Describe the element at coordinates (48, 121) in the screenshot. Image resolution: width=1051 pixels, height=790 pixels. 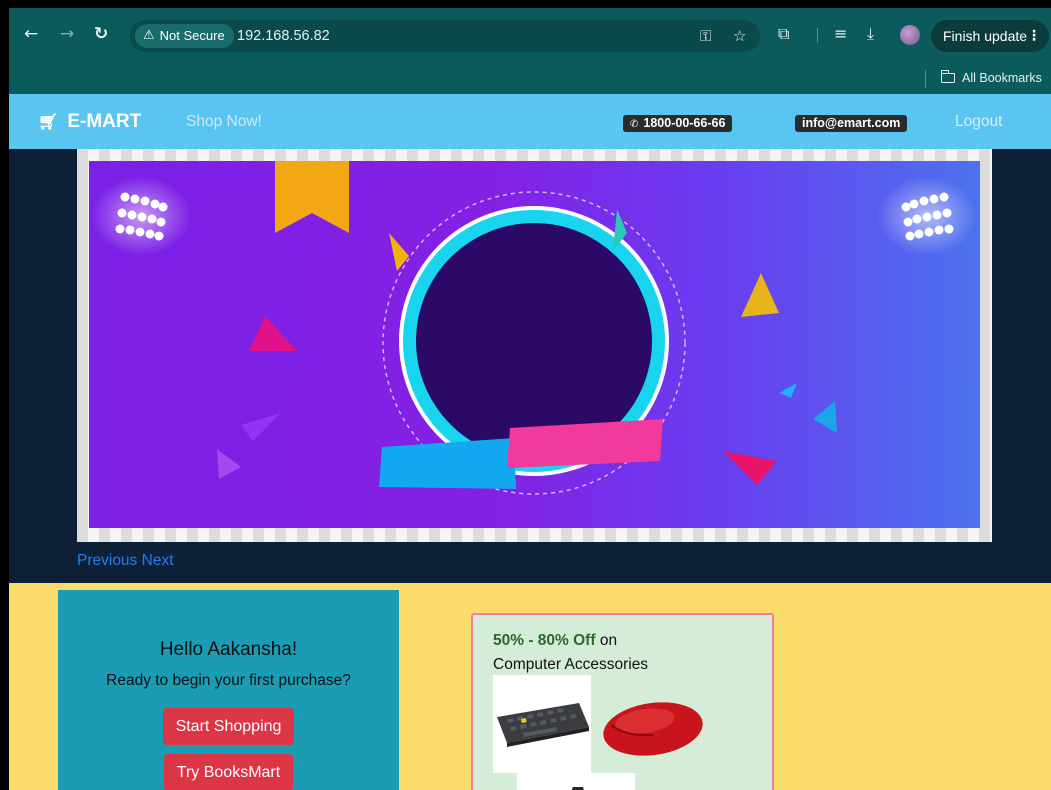
I see `cart-icon: 🛒︎` at that location.